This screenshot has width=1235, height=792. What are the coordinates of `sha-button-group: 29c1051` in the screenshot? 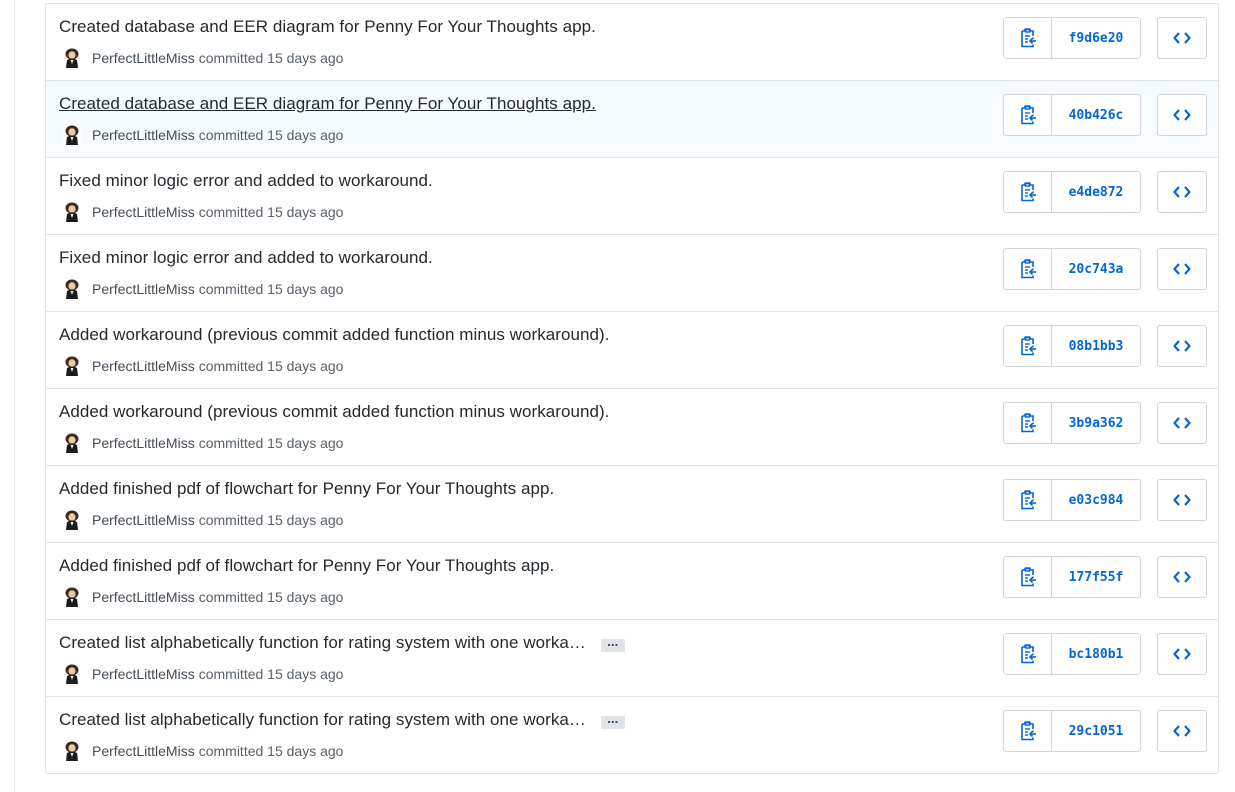 It's located at (1072, 731).